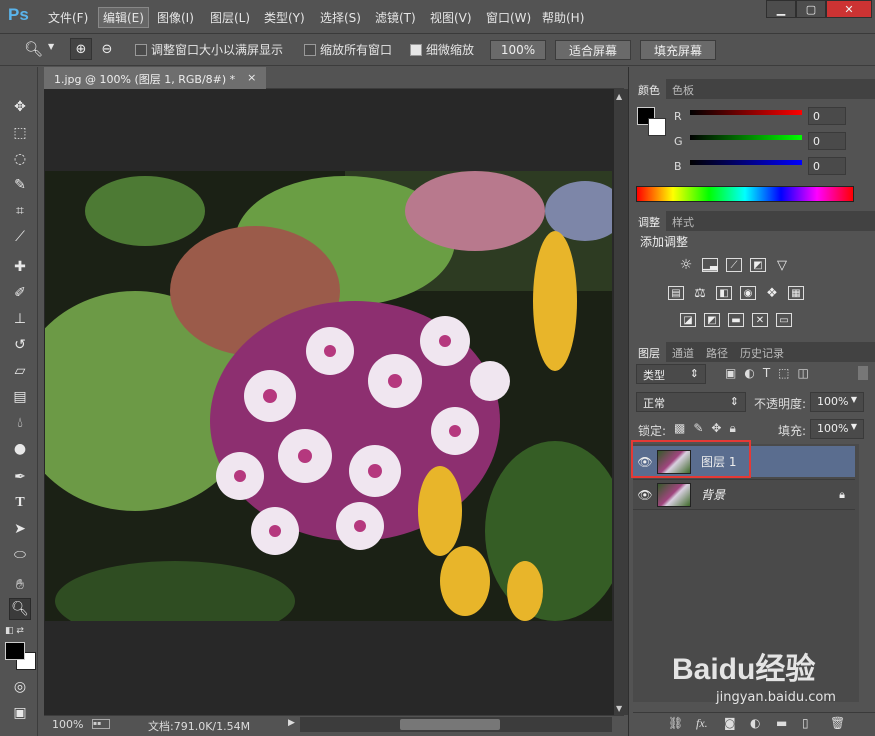  What do you see at coordinates (107, 49) in the screenshot?
I see `zoom-out-icon: ⊖` at bounding box center [107, 49].